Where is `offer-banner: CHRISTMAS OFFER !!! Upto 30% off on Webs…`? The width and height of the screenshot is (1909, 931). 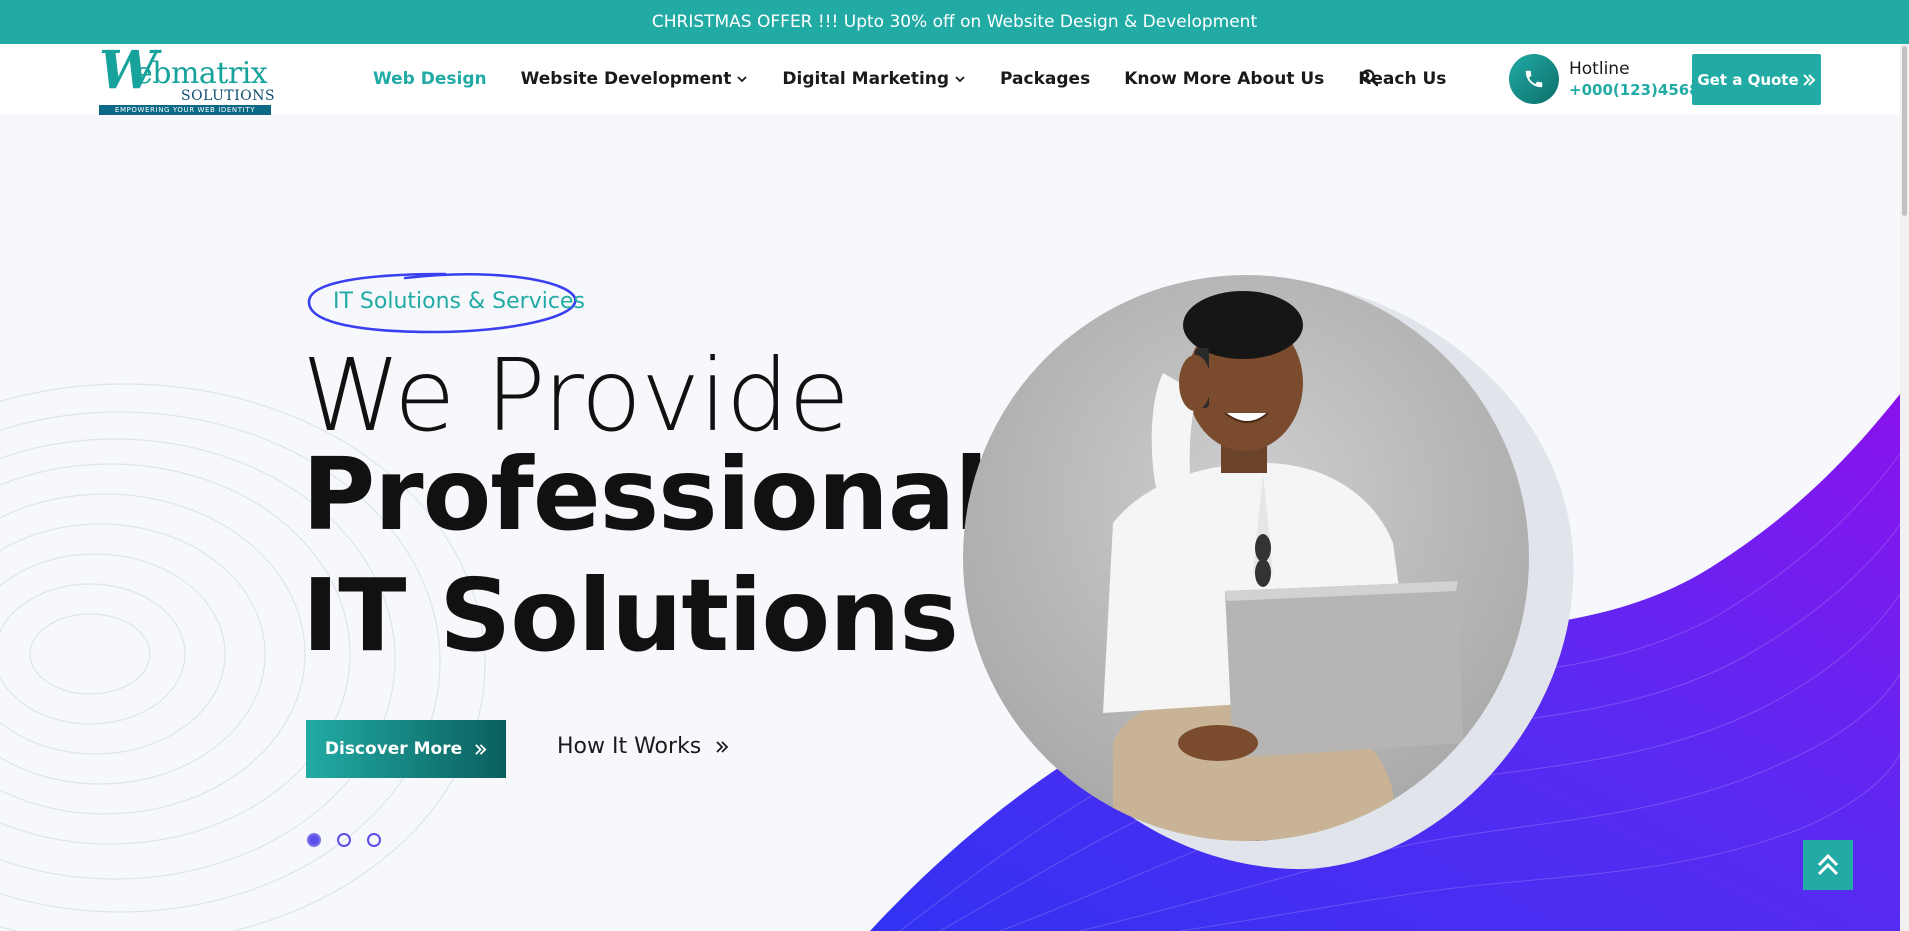
offer-banner: CHRISTMAS OFFER !!! Upto 30% off on Webs… is located at coordinates (954, 22).